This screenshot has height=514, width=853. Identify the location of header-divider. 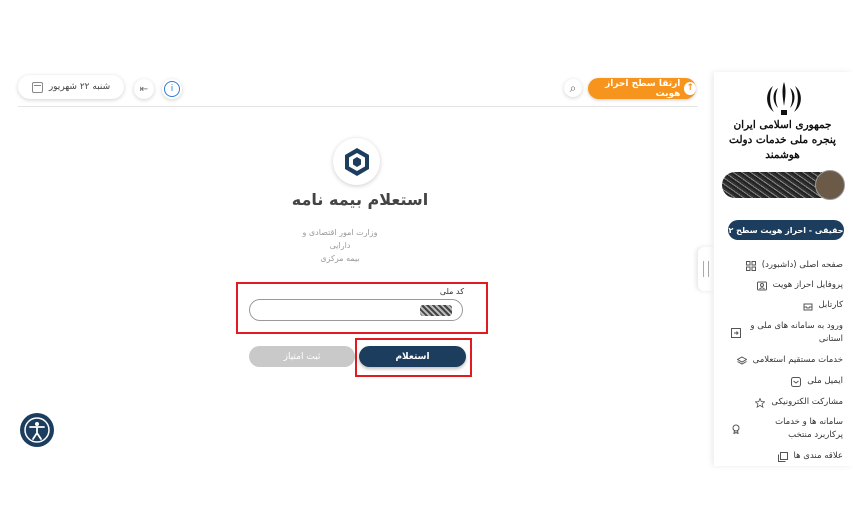
(358, 106).